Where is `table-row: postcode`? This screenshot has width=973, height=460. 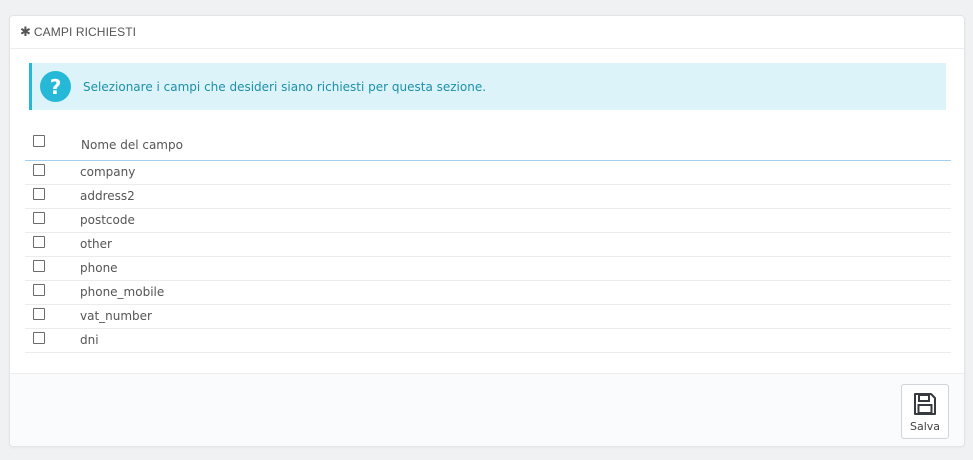
table-row: postcode is located at coordinates (488, 221).